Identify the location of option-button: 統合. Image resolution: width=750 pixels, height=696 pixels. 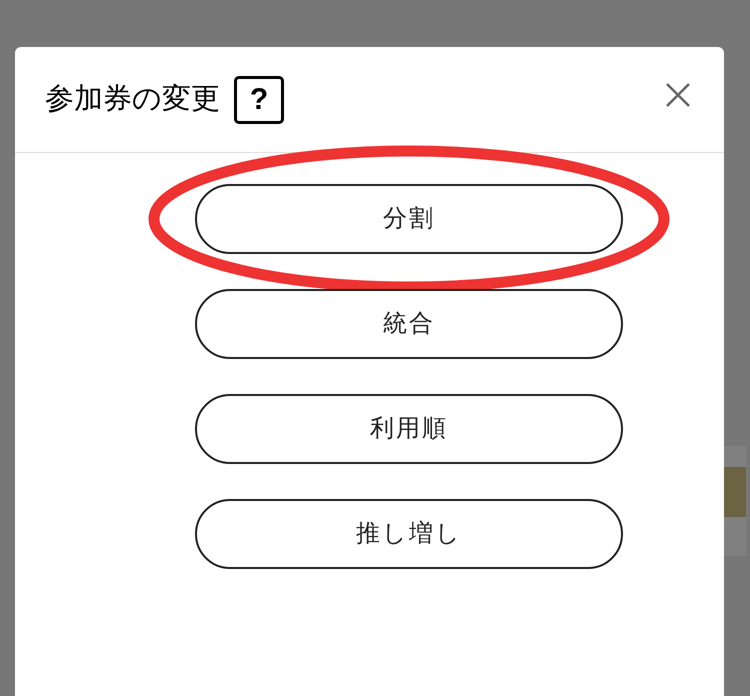
(409, 324).